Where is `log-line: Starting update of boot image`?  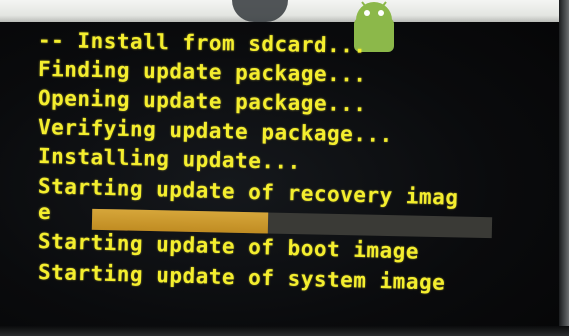 log-line: Starting update of boot image is located at coordinates (228, 246).